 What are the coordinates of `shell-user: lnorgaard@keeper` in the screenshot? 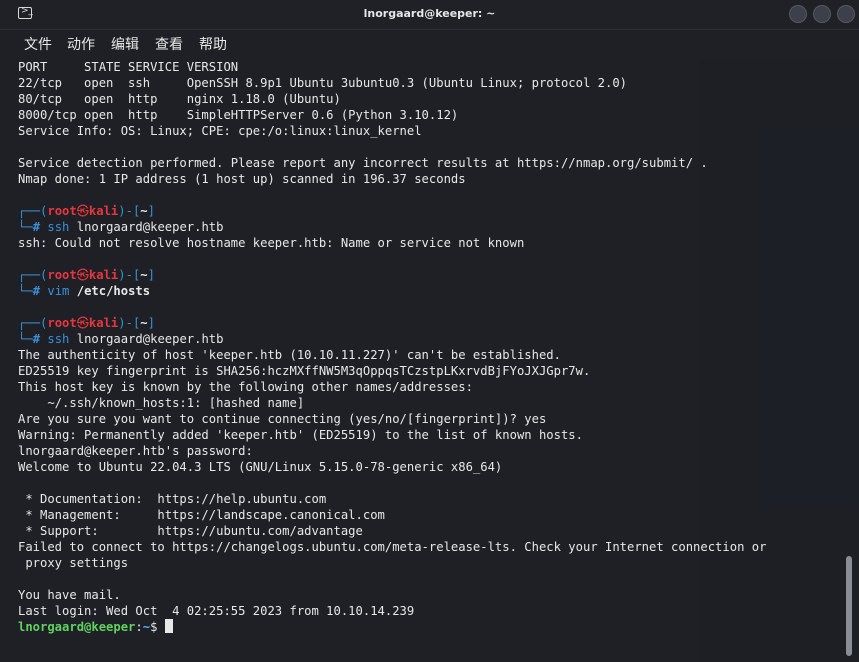 It's located at (77, 627).